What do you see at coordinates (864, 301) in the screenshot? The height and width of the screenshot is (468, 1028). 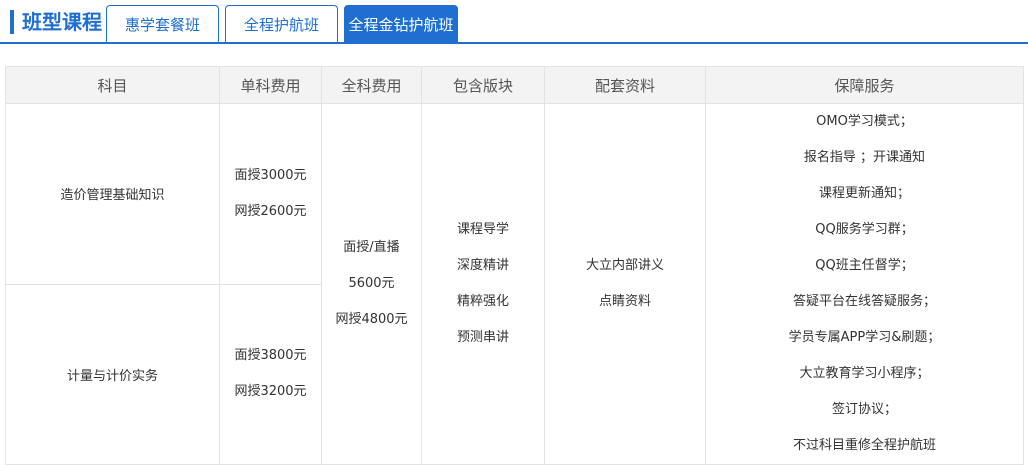 I see `service-item: 答疑平台在线答疑服务；` at bounding box center [864, 301].